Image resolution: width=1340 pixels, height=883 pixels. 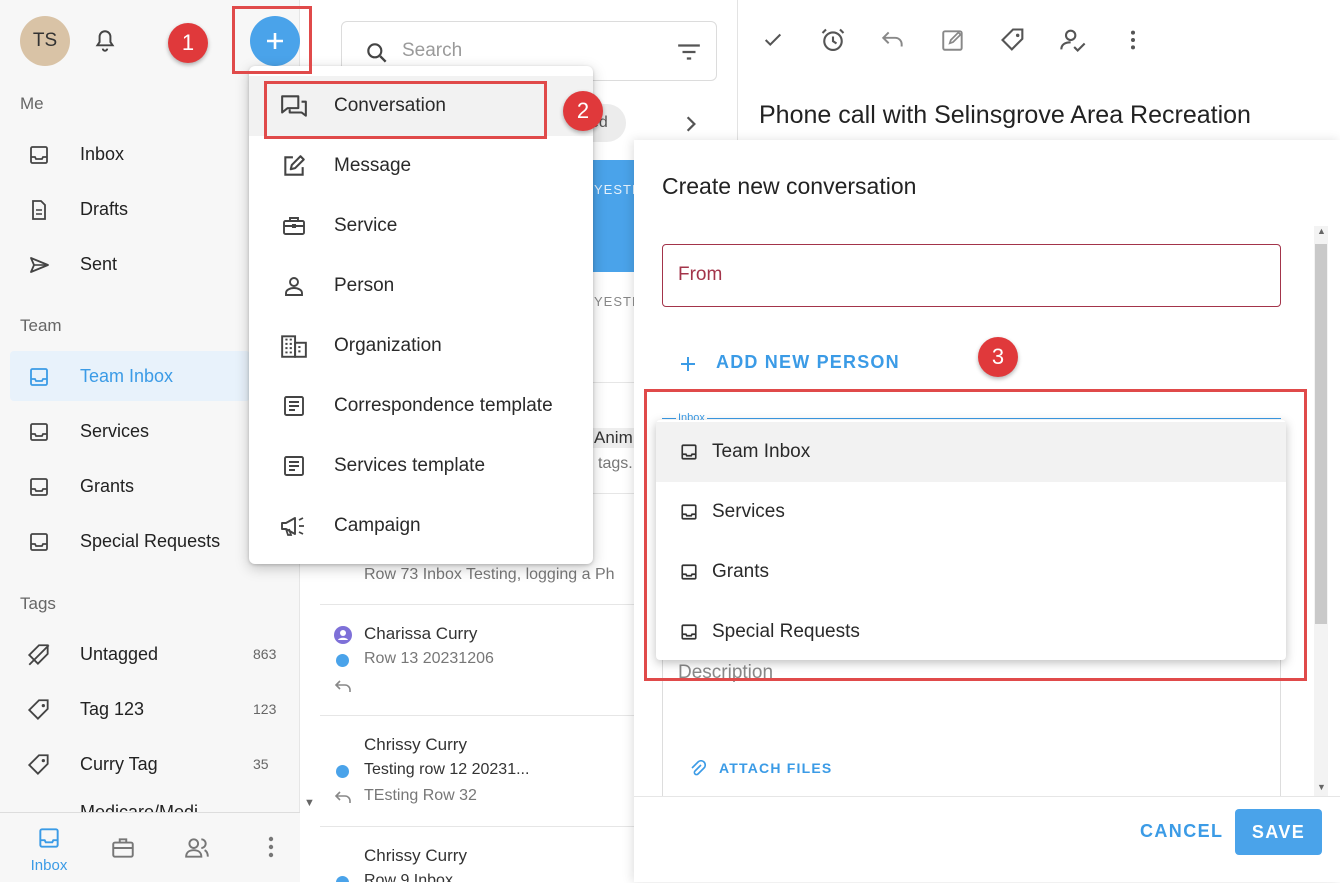 What do you see at coordinates (38, 603) in the screenshot?
I see `tags-section-label: Tags` at bounding box center [38, 603].